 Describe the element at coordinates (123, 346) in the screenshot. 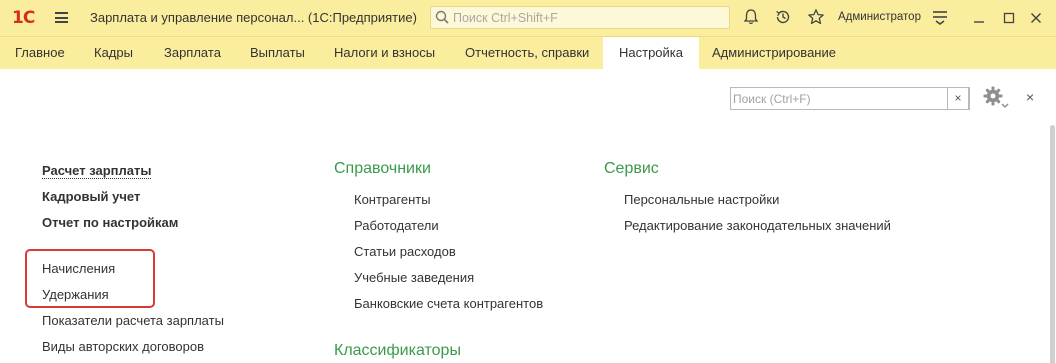

I see `link-author-contract-types: Виды авторских договоров` at that location.